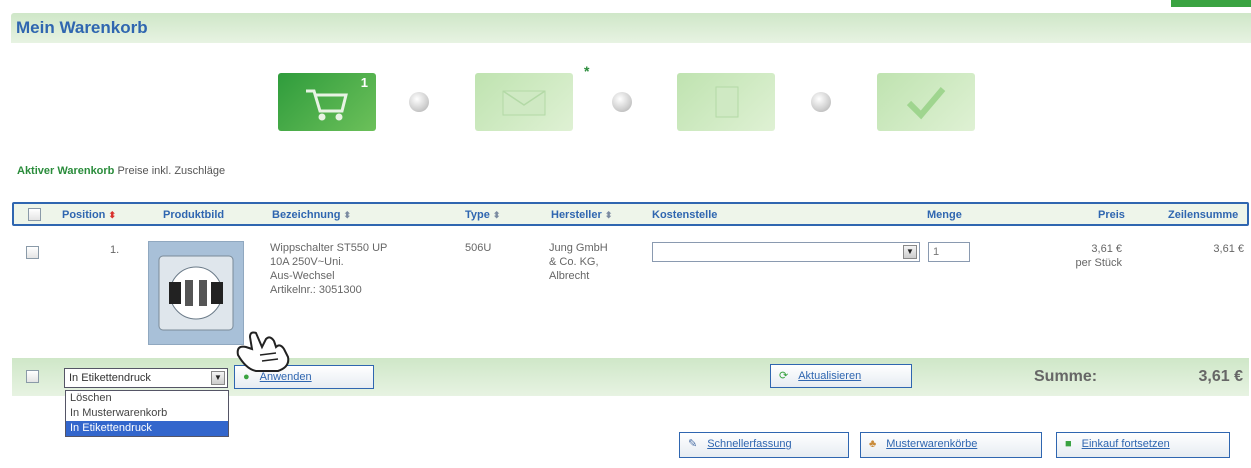  I want to click on row-checkbox, so click(32, 252).